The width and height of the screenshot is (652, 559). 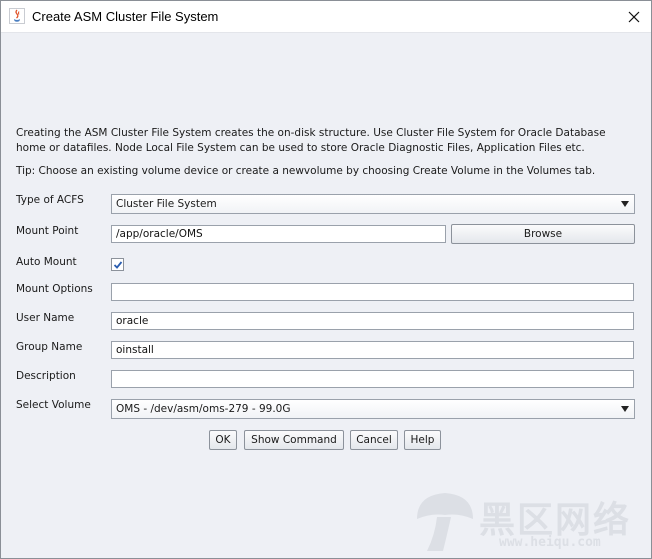 I want to click on java-icon, so click(x=17, y=16).